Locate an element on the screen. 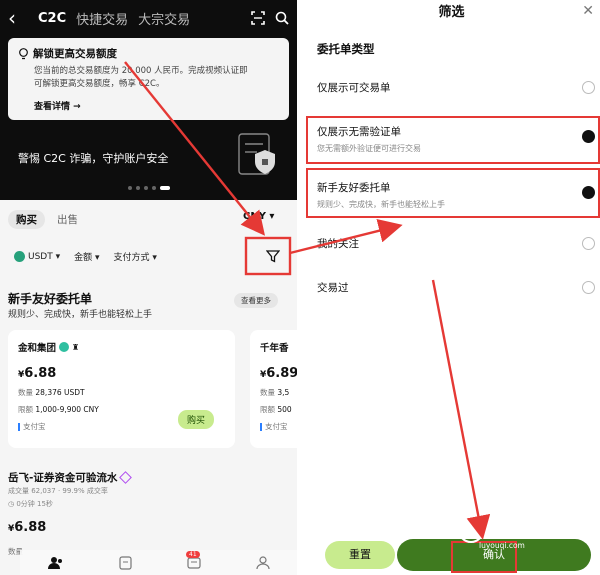 The image size is (600, 575). buy-button: 购买 is located at coordinates (196, 419).